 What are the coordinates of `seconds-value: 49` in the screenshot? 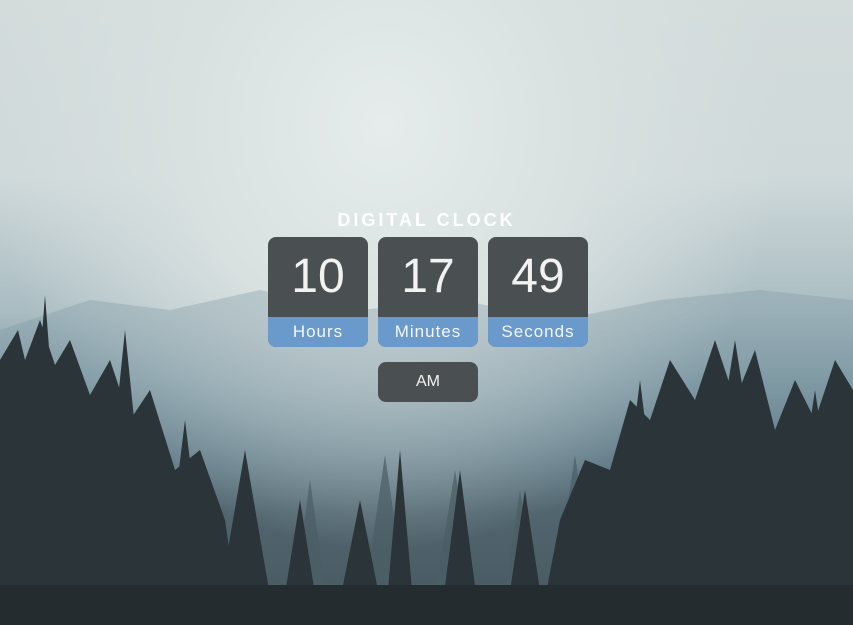 It's located at (538, 276).